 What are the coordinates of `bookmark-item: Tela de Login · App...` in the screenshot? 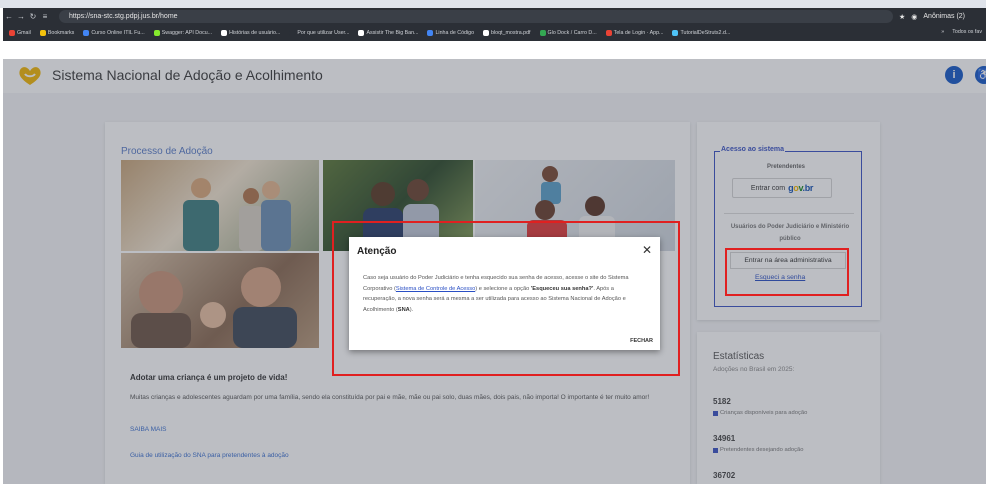 It's located at (634, 33).